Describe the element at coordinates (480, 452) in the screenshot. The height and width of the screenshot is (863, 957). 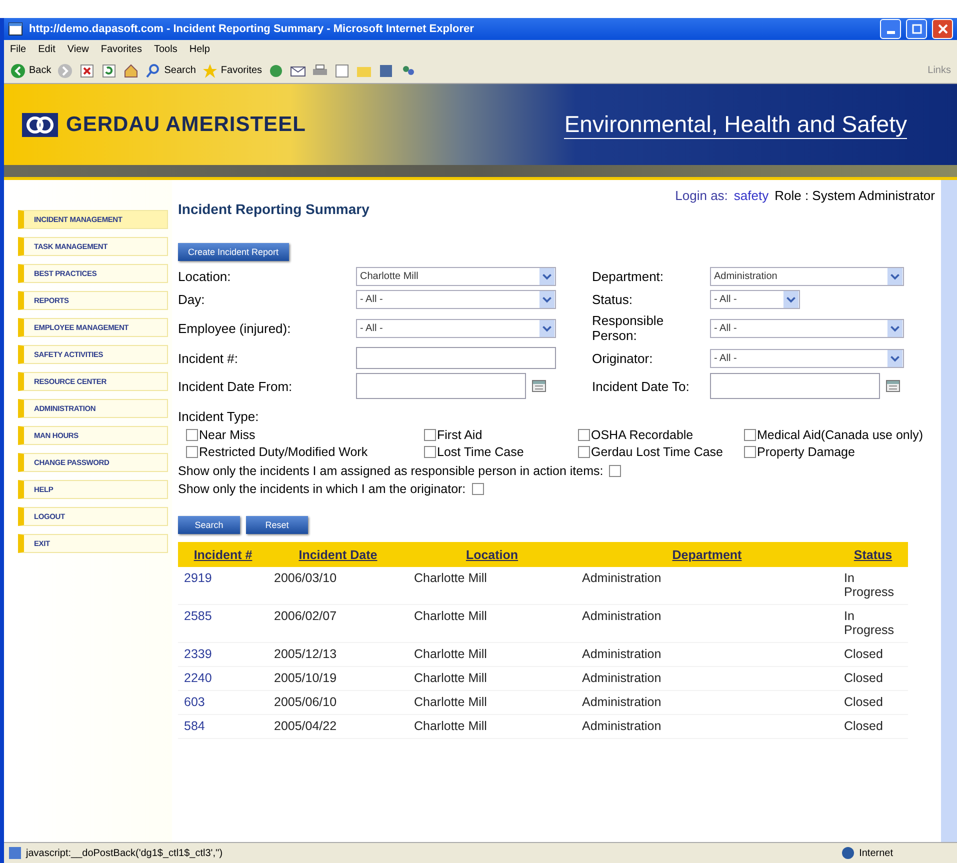
I see `checkbox-label: Lost Time Case` at that location.